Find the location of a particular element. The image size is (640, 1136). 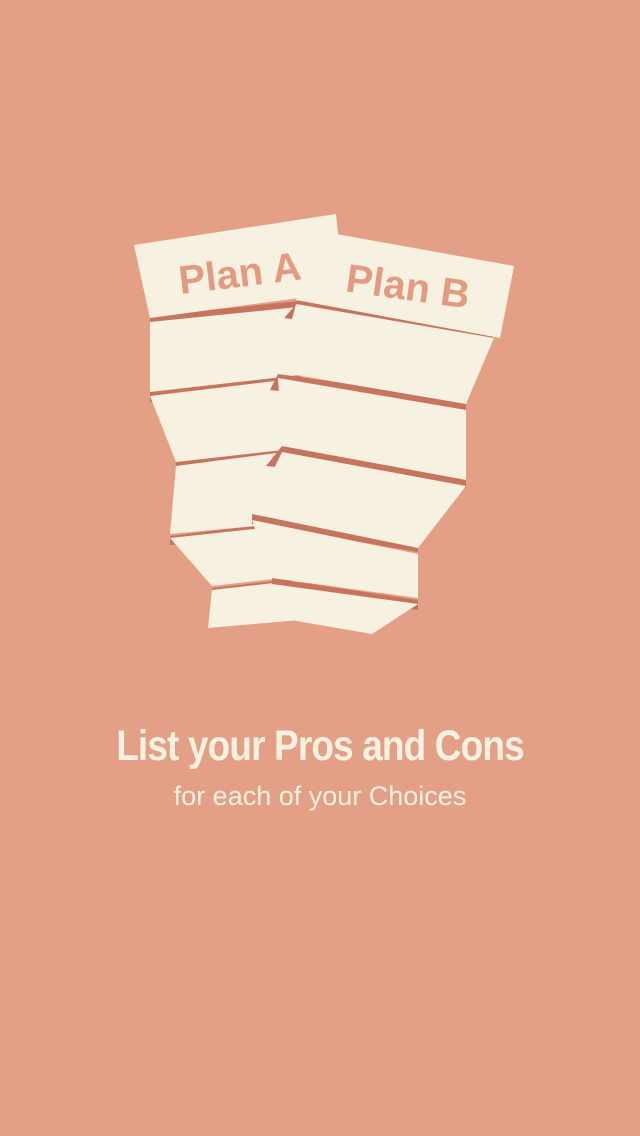

onboarding-title: List your Pros and Cons is located at coordinates (320, 746).